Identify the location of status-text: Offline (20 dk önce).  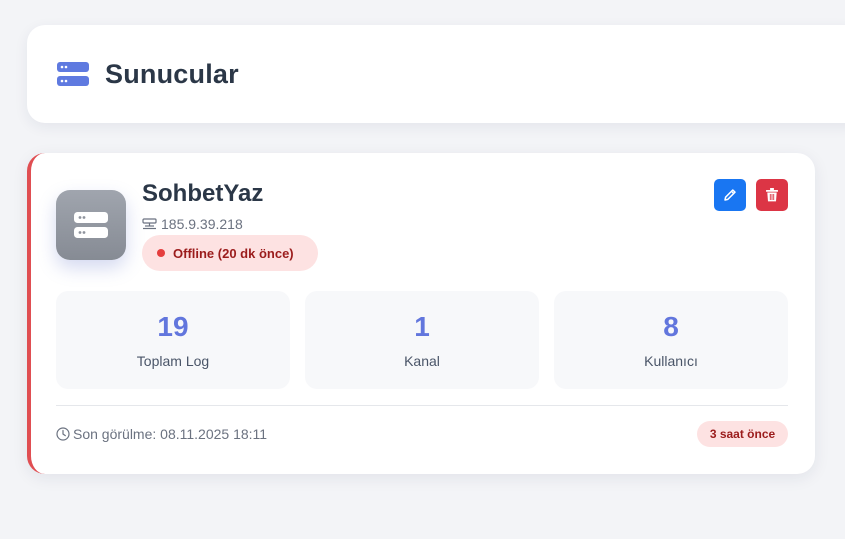
(233, 253).